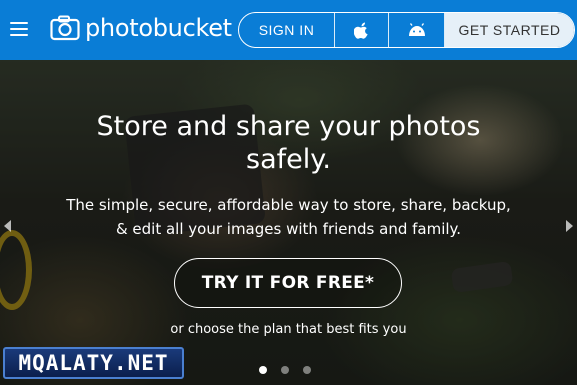 Image resolution: width=577 pixels, height=385 pixels. Describe the element at coordinates (93, 363) in the screenshot. I see `site-watermark: MQALATY.NET` at that location.